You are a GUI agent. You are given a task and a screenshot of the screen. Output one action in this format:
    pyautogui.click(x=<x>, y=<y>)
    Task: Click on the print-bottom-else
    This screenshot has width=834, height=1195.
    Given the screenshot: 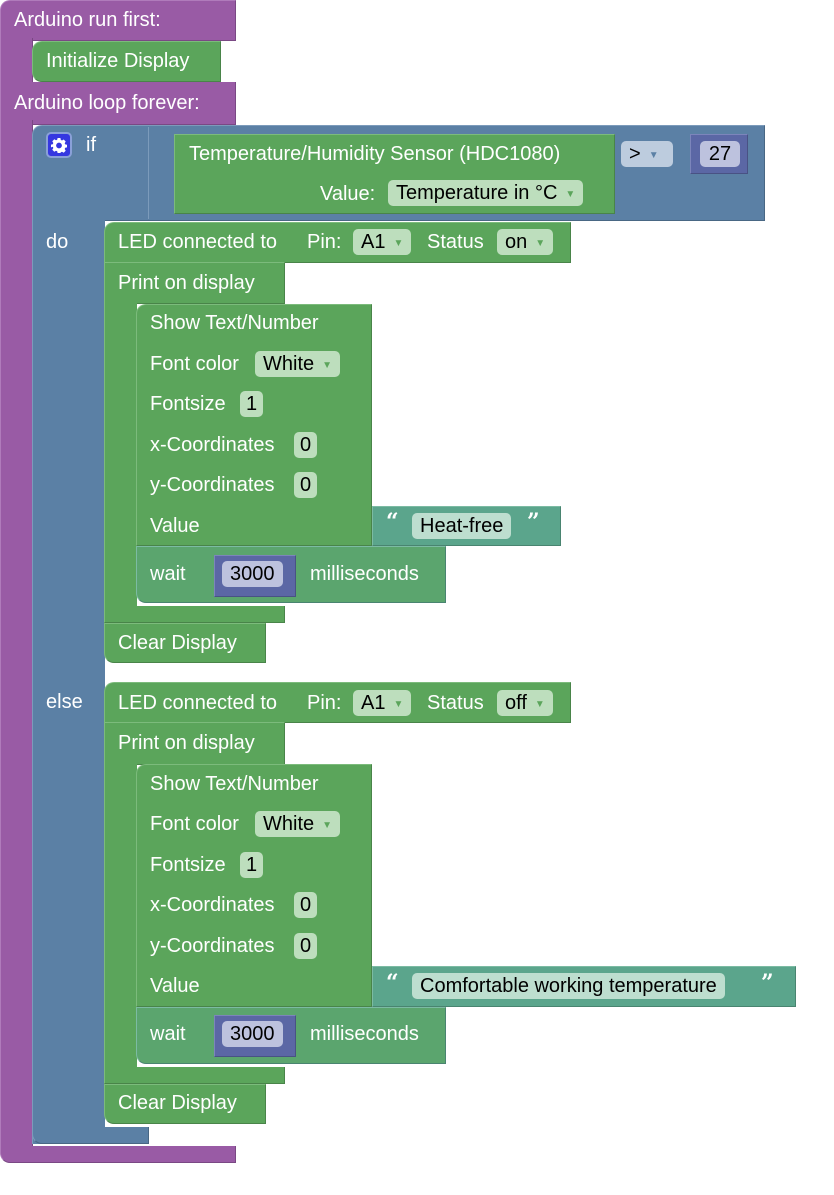 What is the action you would take?
    pyautogui.click(x=194, y=1075)
    